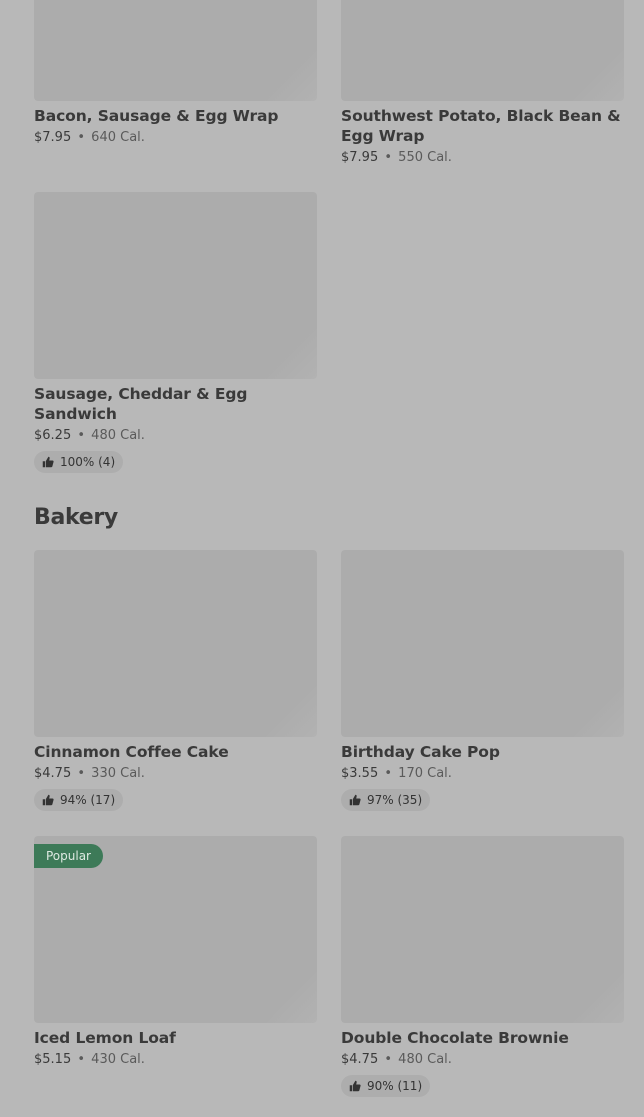 The width and height of the screenshot is (644, 1117). I want to click on item-meta: $7.95 • 550 Cal., so click(482, 158).